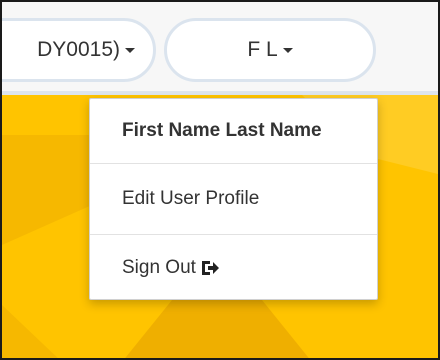 This screenshot has width=440, height=360. Describe the element at coordinates (191, 198) in the screenshot. I see `edit-user-profile-label: Edit User Profile` at that location.